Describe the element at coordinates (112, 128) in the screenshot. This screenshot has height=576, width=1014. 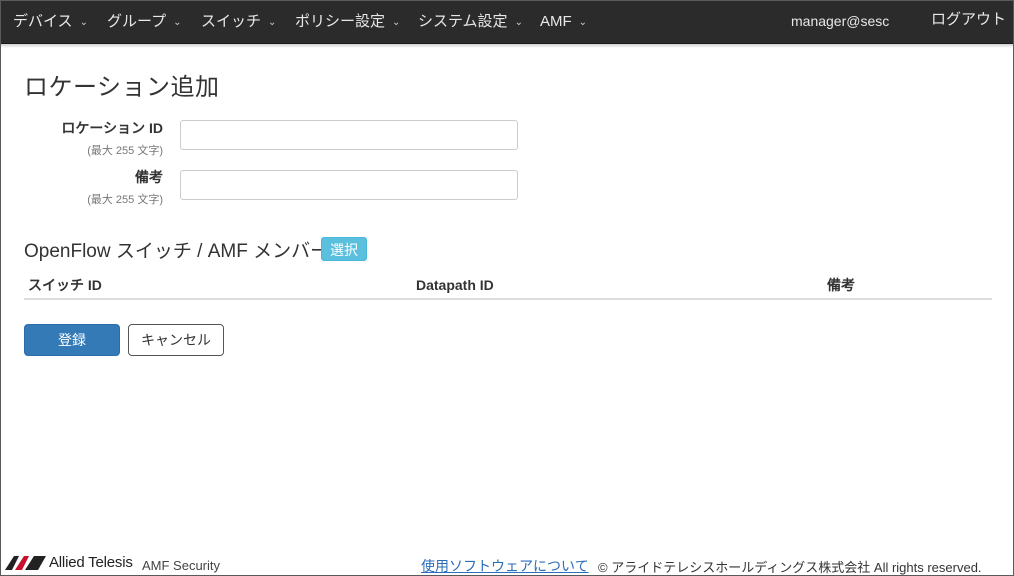
I see `location-id-label-text: ロケーション ID` at that location.